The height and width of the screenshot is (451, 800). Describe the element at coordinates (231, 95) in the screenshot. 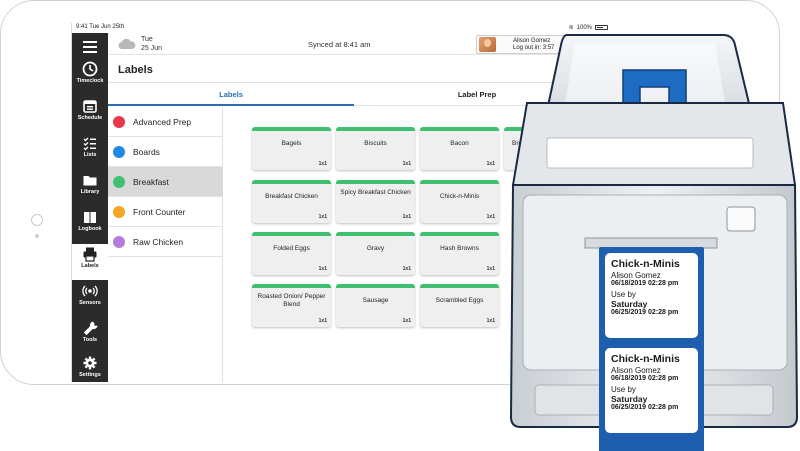

I see `tab-labels: Labels` at that location.